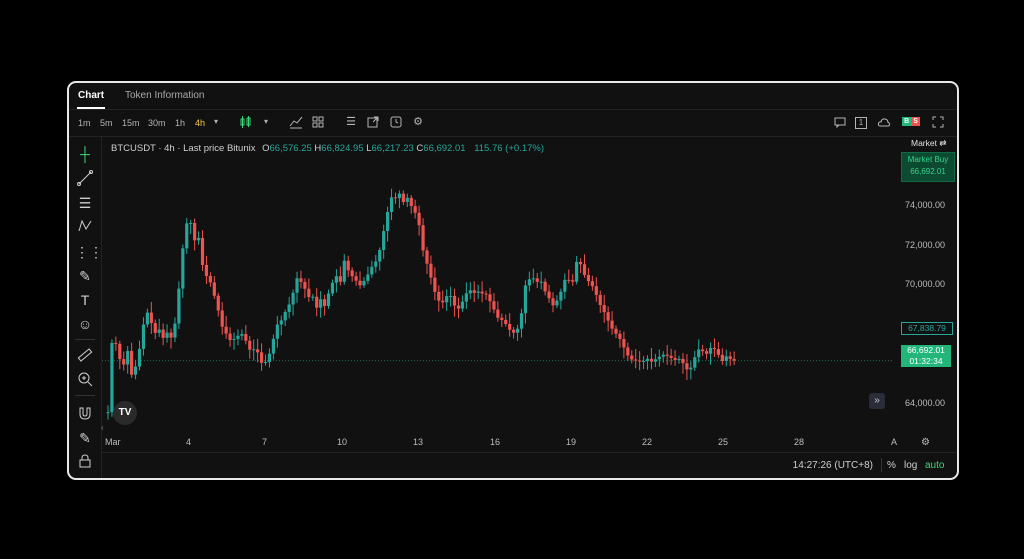 The height and width of the screenshot is (559, 1024). Describe the element at coordinates (85, 380) in the screenshot. I see `zoom-in-icon` at that location.